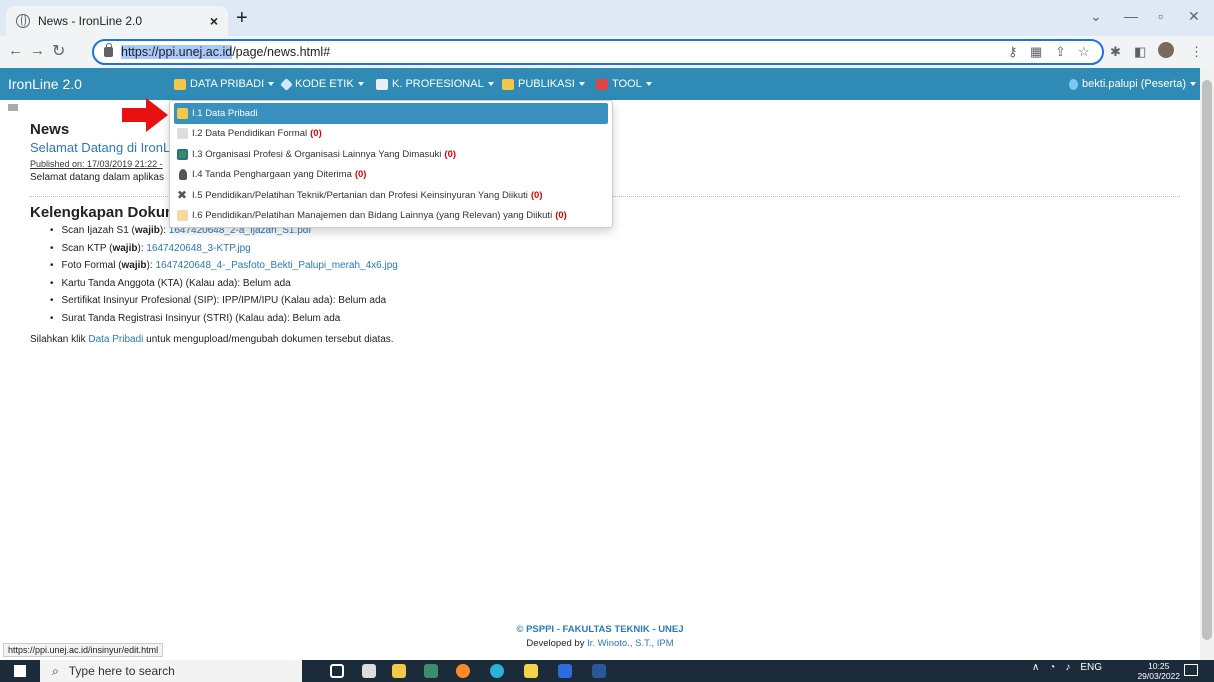 The width and height of the screenshot is (1214, 682). Describe the element at coordinates (182, 216) in the screenshot. I see `edit-document-icon` at that location.